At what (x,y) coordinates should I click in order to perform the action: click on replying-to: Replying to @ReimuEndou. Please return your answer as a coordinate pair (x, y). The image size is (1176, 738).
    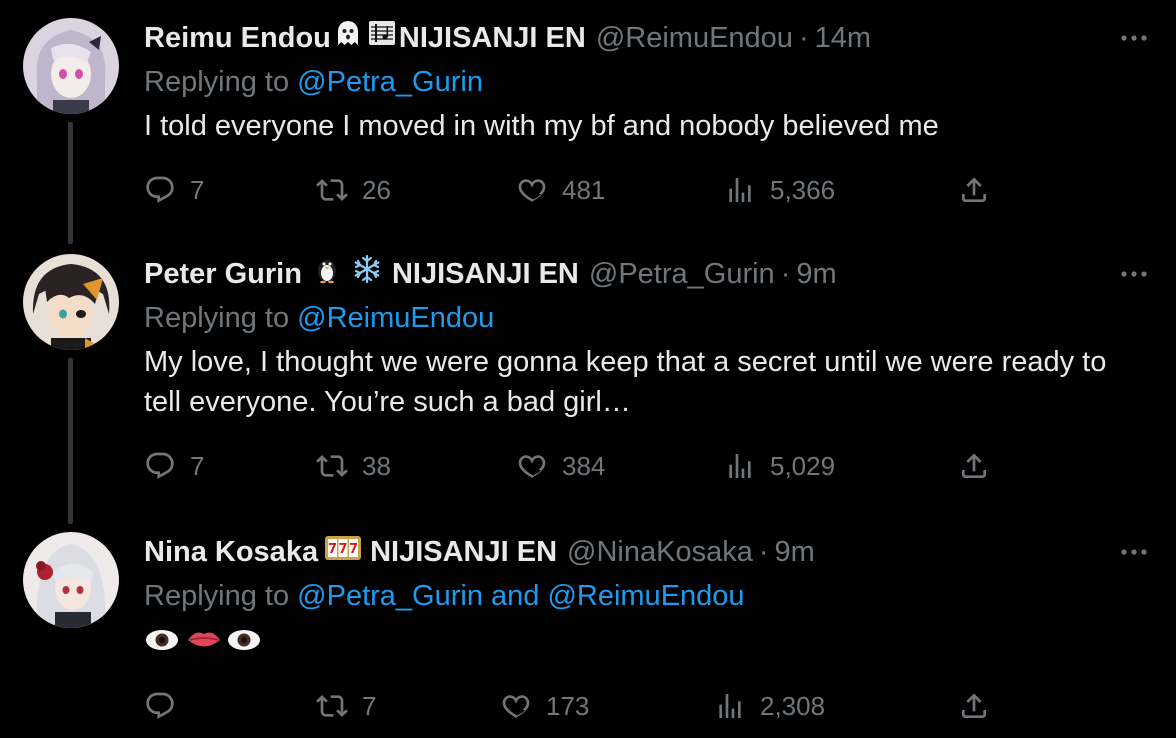
    Looking at the image, I should click on (319, 318).